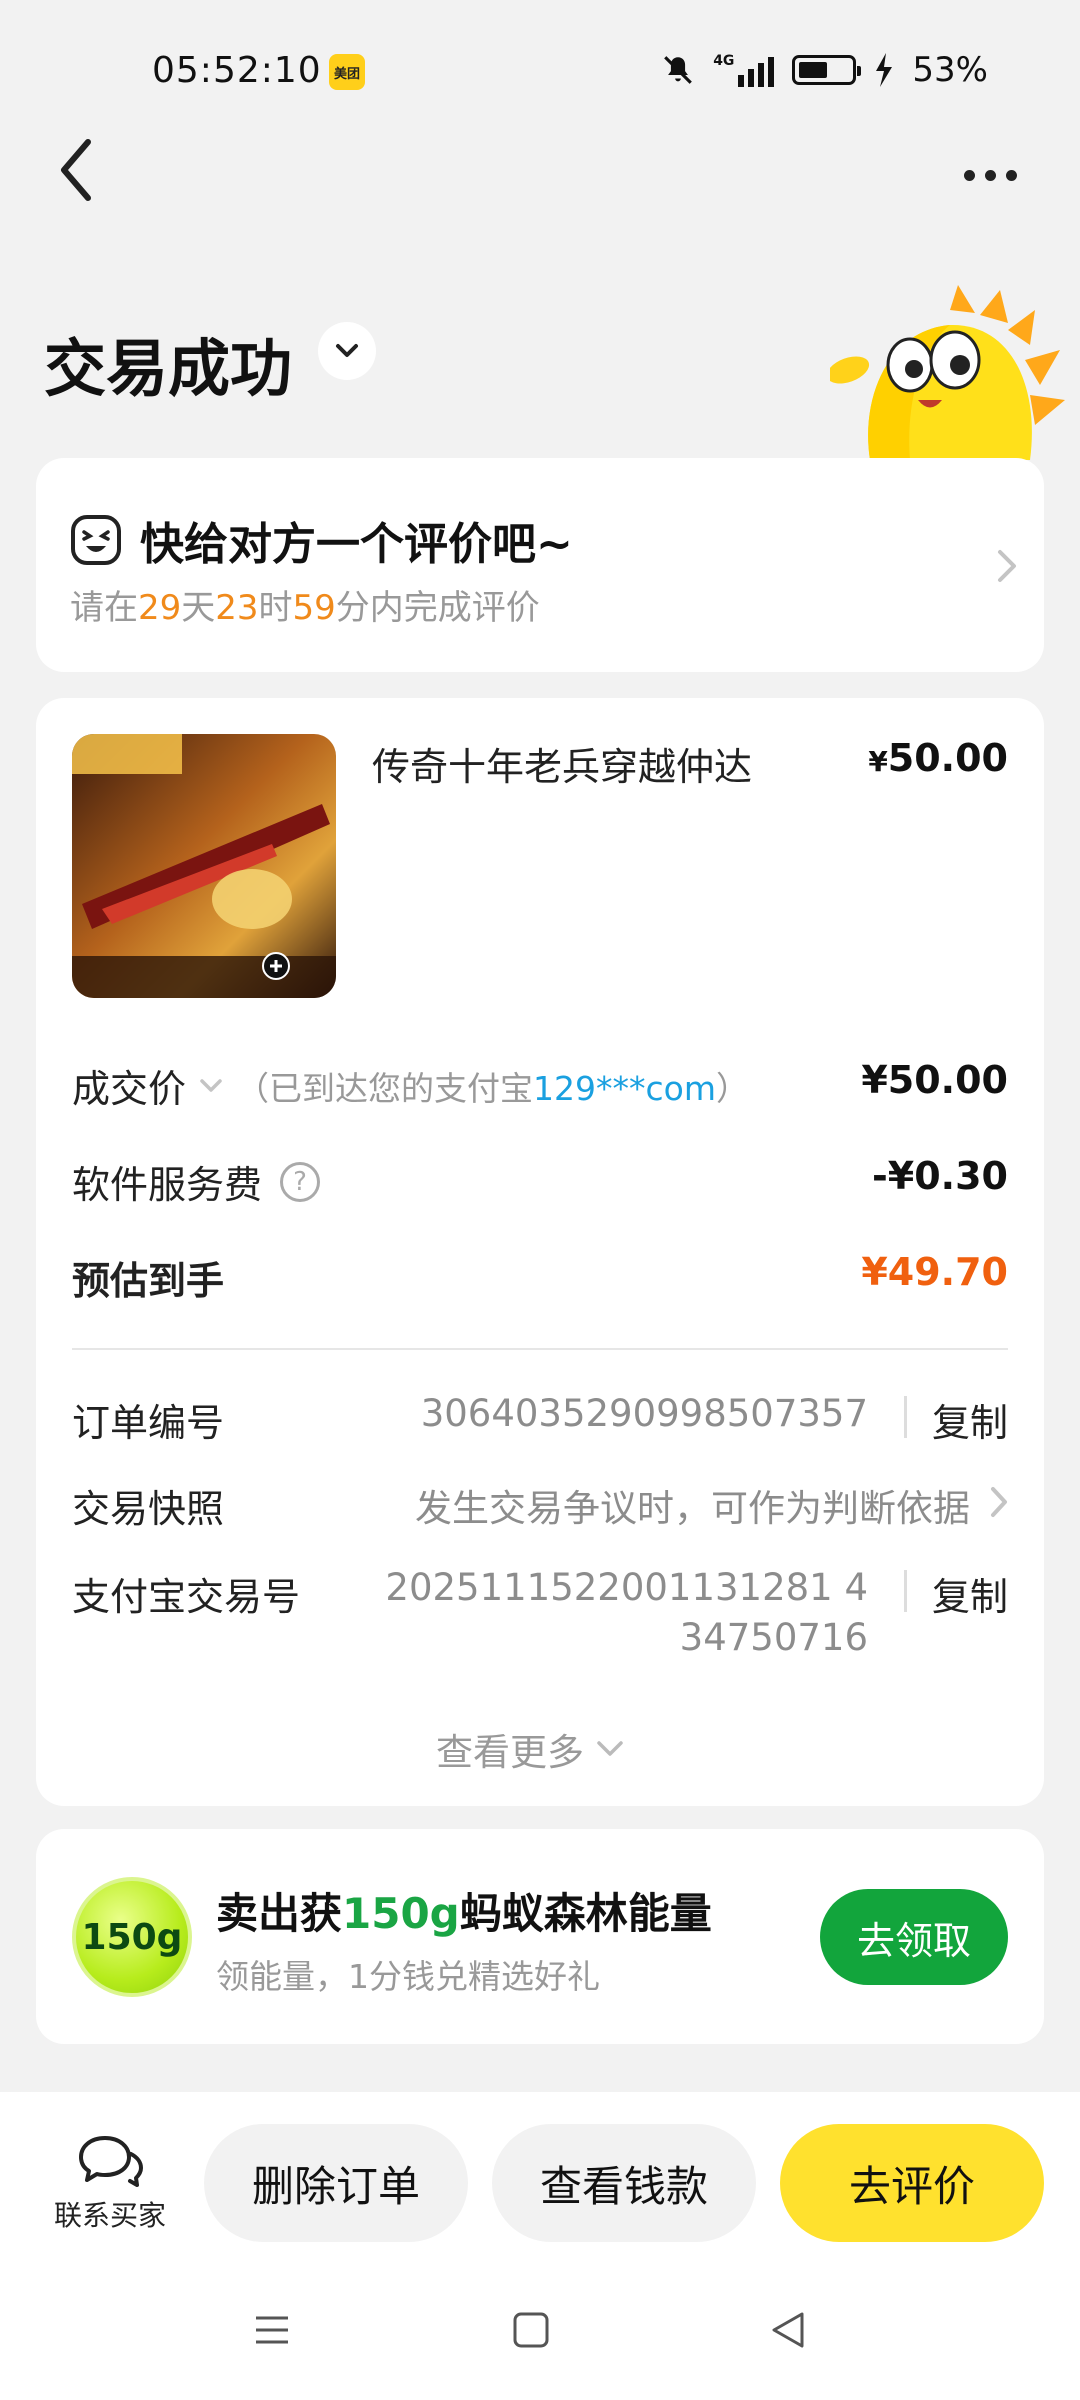 The width and height of the screenshot is (1080, 2400). I want to click on back-button, so click(80, 170).